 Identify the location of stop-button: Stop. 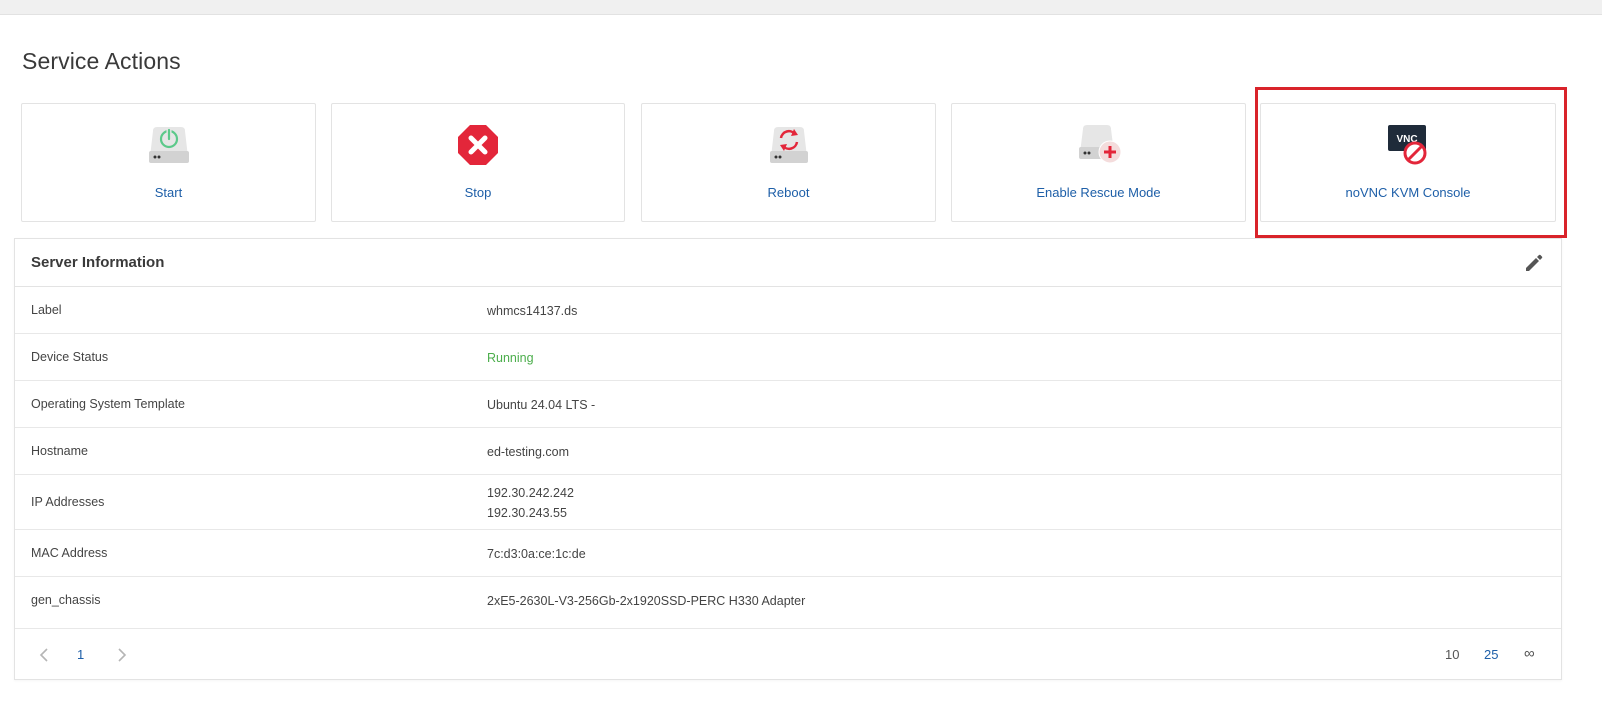
(478, 162).